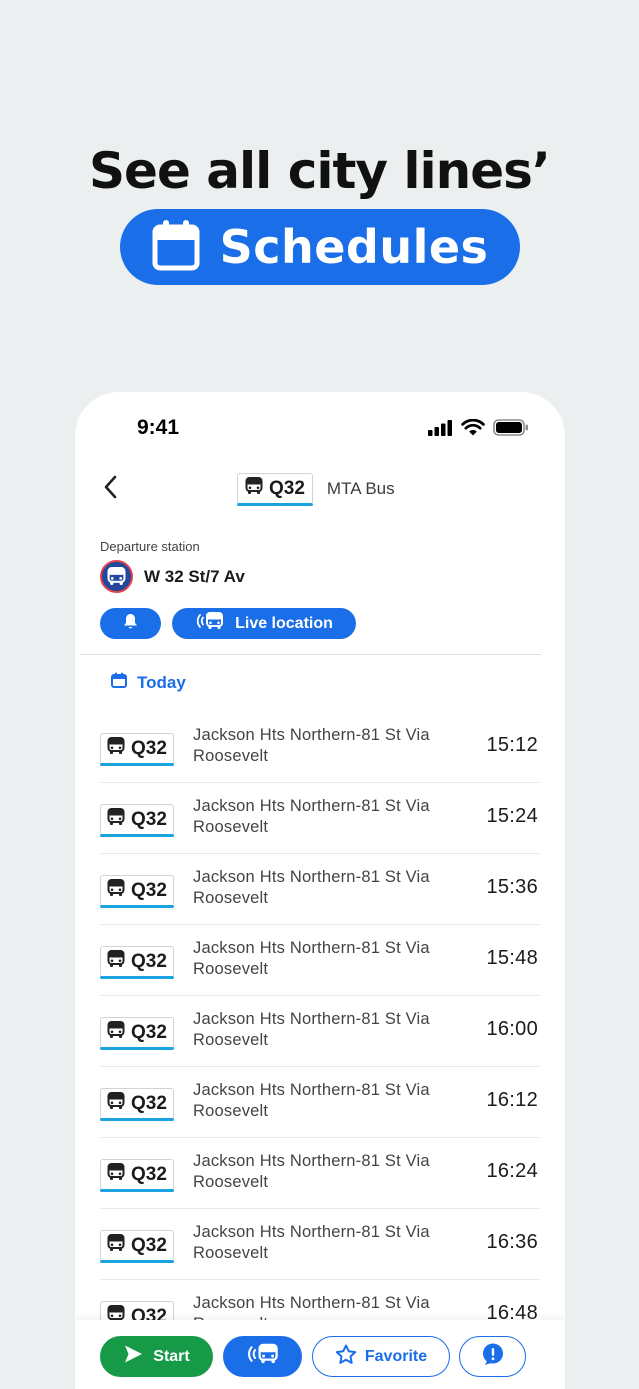 Image resolution: width=639 pixels, height=1389 pixels. I want to click on favorite-button: Favorite, so click(381, 1356).